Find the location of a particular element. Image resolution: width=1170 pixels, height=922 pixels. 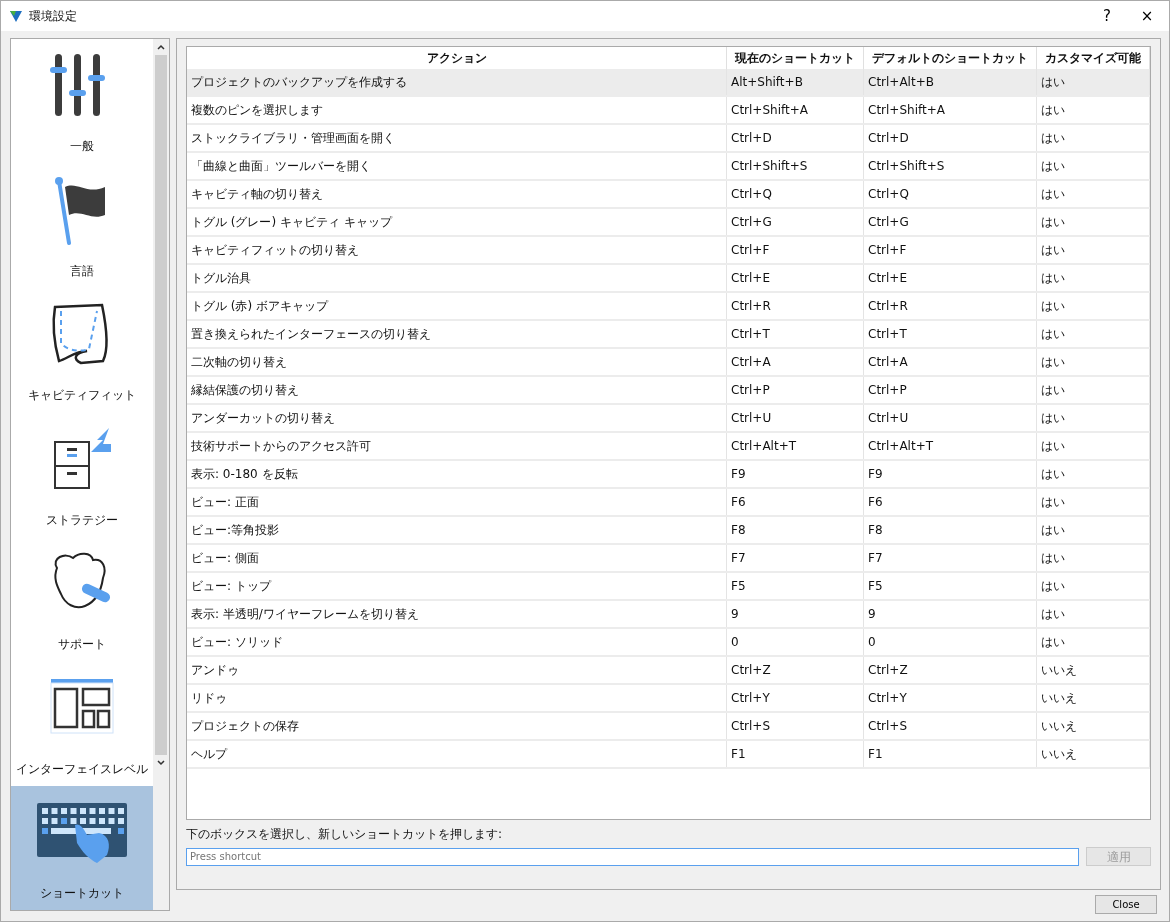

table-row: リドゥ Ctrl+Y Ctrl+Y いいえ is located at coordinates (668, 698).